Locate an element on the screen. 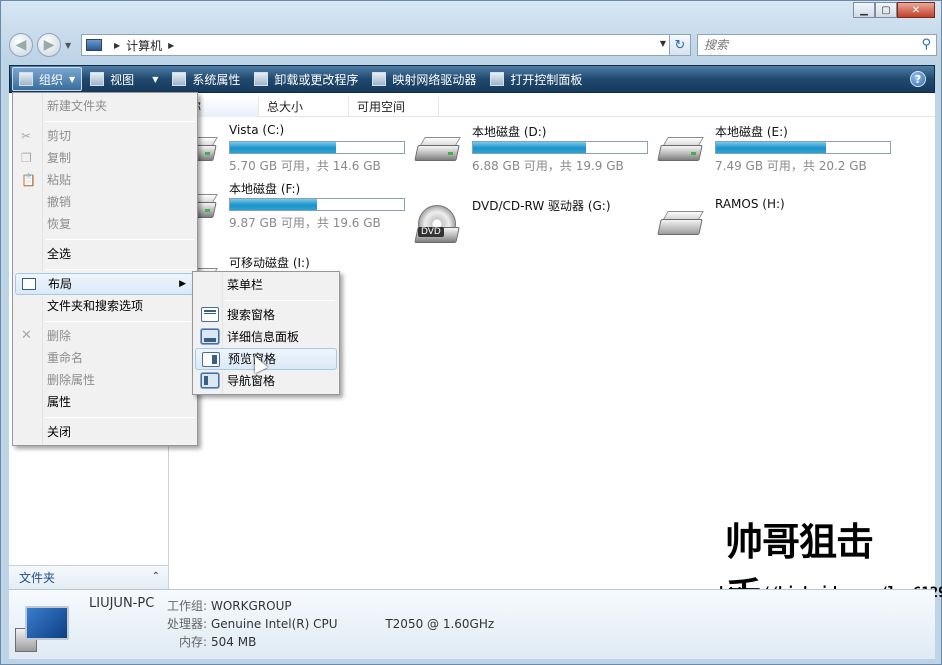 The width and height of the screenshot is (942, 665). navigation-row: ◀ ▶ ▼ ▶ 计算机 ▶ ▼ ↻ ⚲ is located at coordinates (473, 45).